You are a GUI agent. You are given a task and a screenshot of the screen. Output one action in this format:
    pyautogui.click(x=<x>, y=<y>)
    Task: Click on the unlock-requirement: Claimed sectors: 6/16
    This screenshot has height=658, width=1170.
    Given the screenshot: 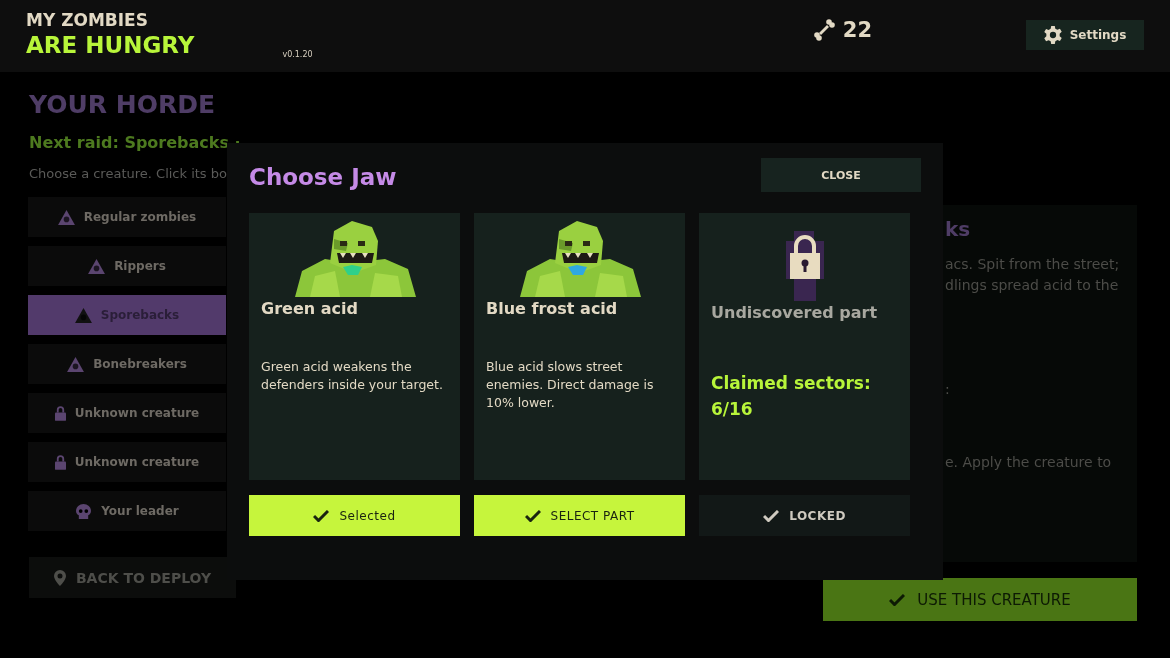 What is the action you would take?
    pyautogui.click(x=791, y=396)
    